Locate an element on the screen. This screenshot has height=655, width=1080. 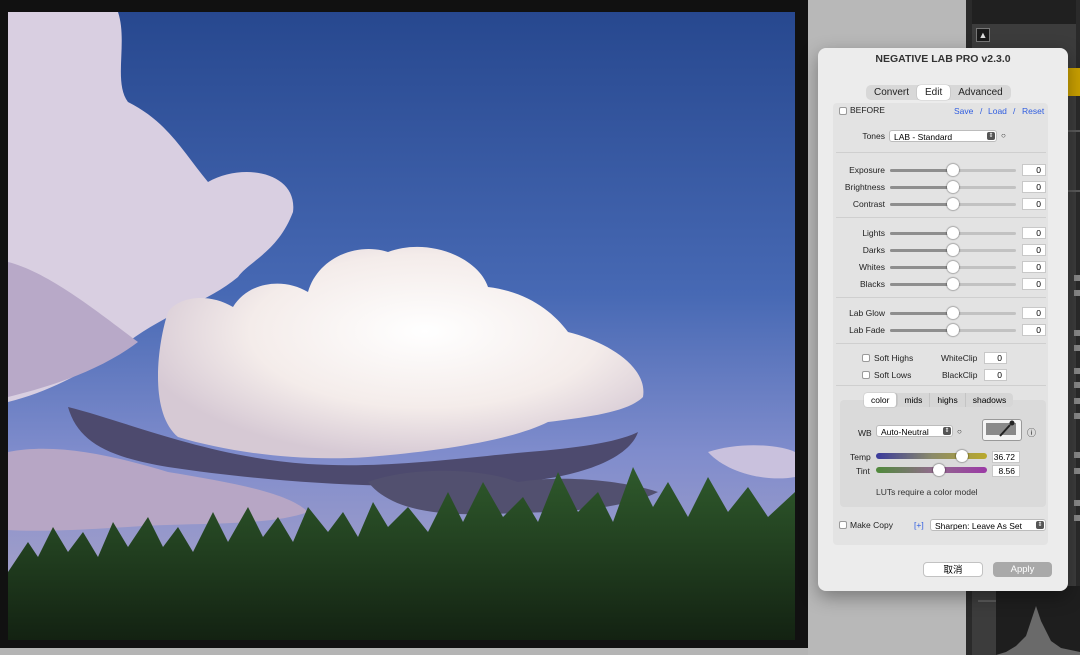
soft-lows-checkbox is located at coordinates (866, 375).